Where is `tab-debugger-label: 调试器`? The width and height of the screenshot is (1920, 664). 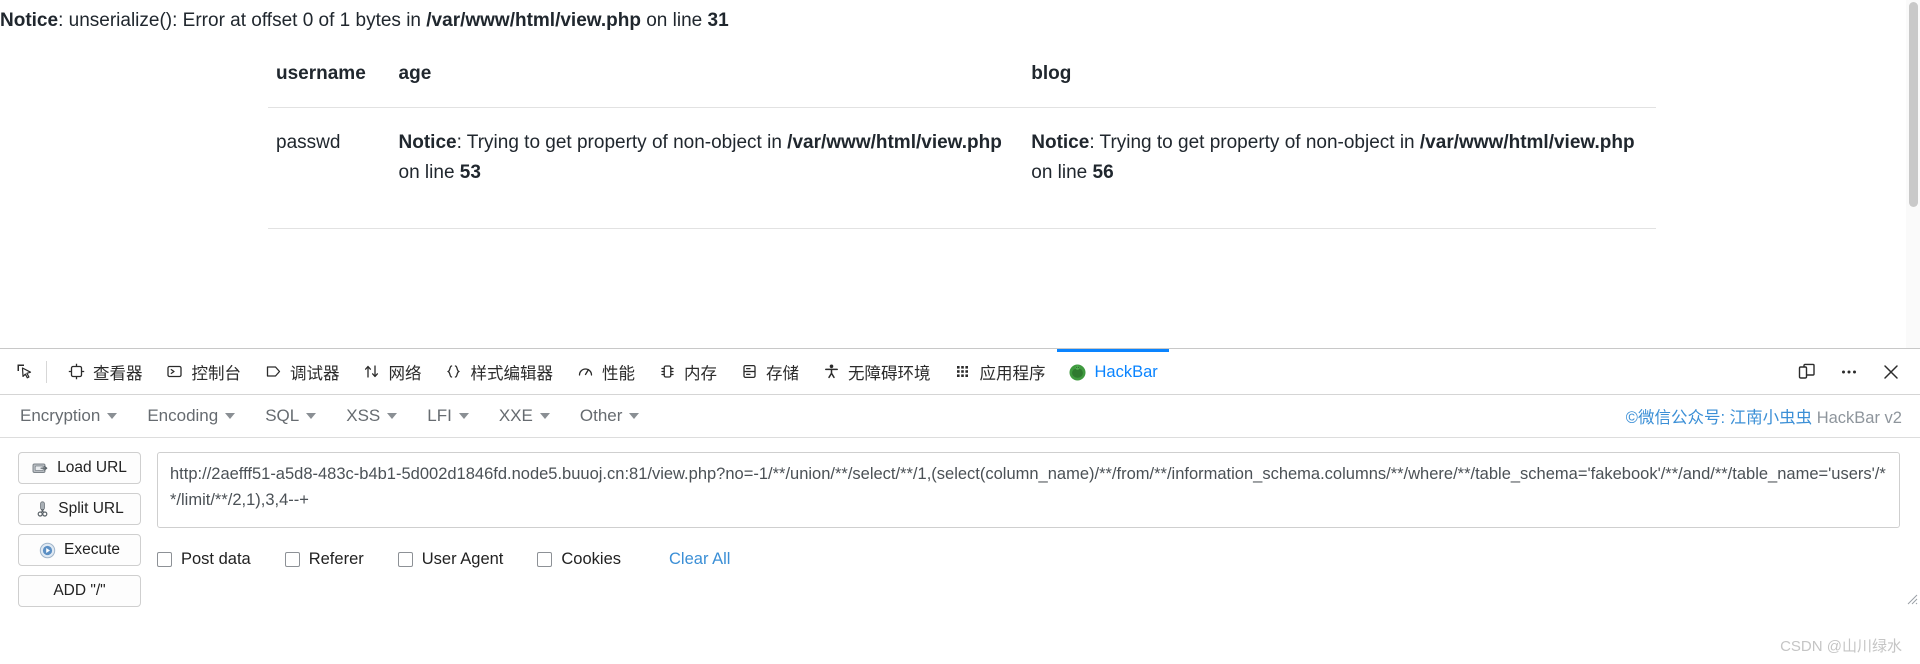
tab-debugger-label: 调试器 is located at coordinates (315, 373).